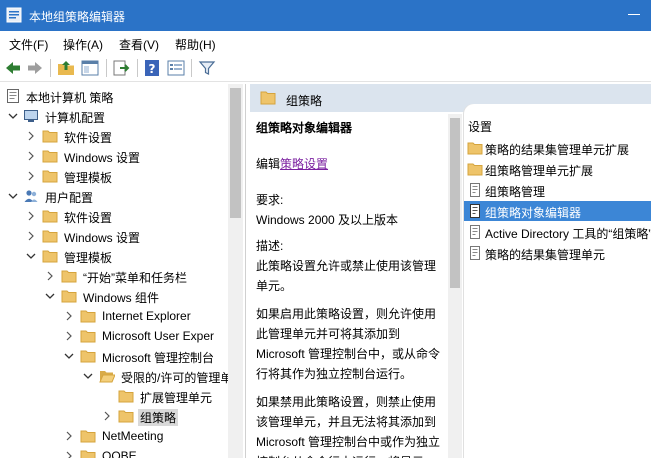 This screenshot has width=651, height=458. Describe the element at coordinates (176, 68) in the screenshot. I see `properties-icon` at that location.